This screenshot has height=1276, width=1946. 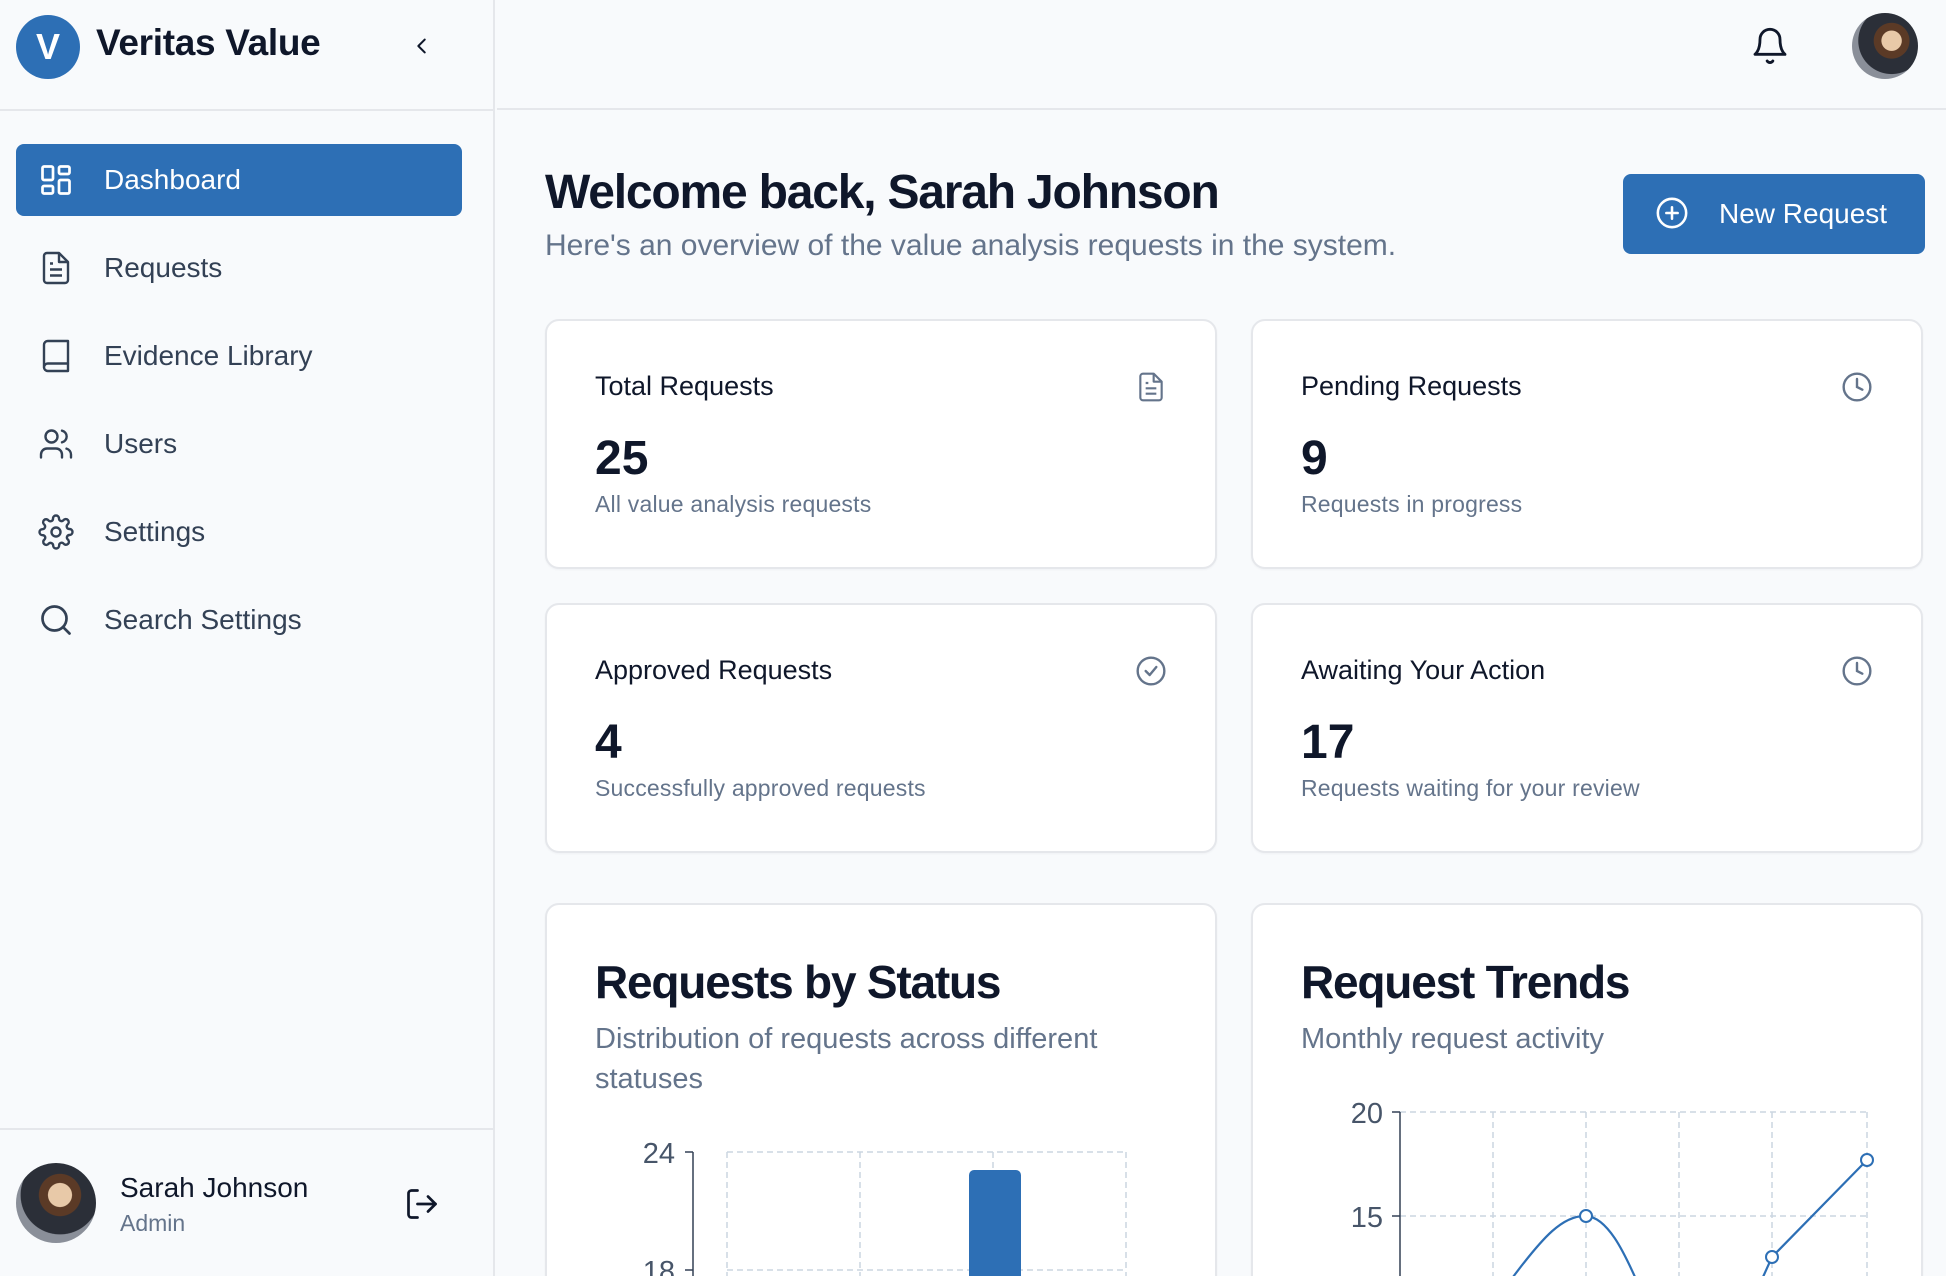 I want to click on sidebar-item-evidence-library: Evidence Library, so click(x=239, y=356).